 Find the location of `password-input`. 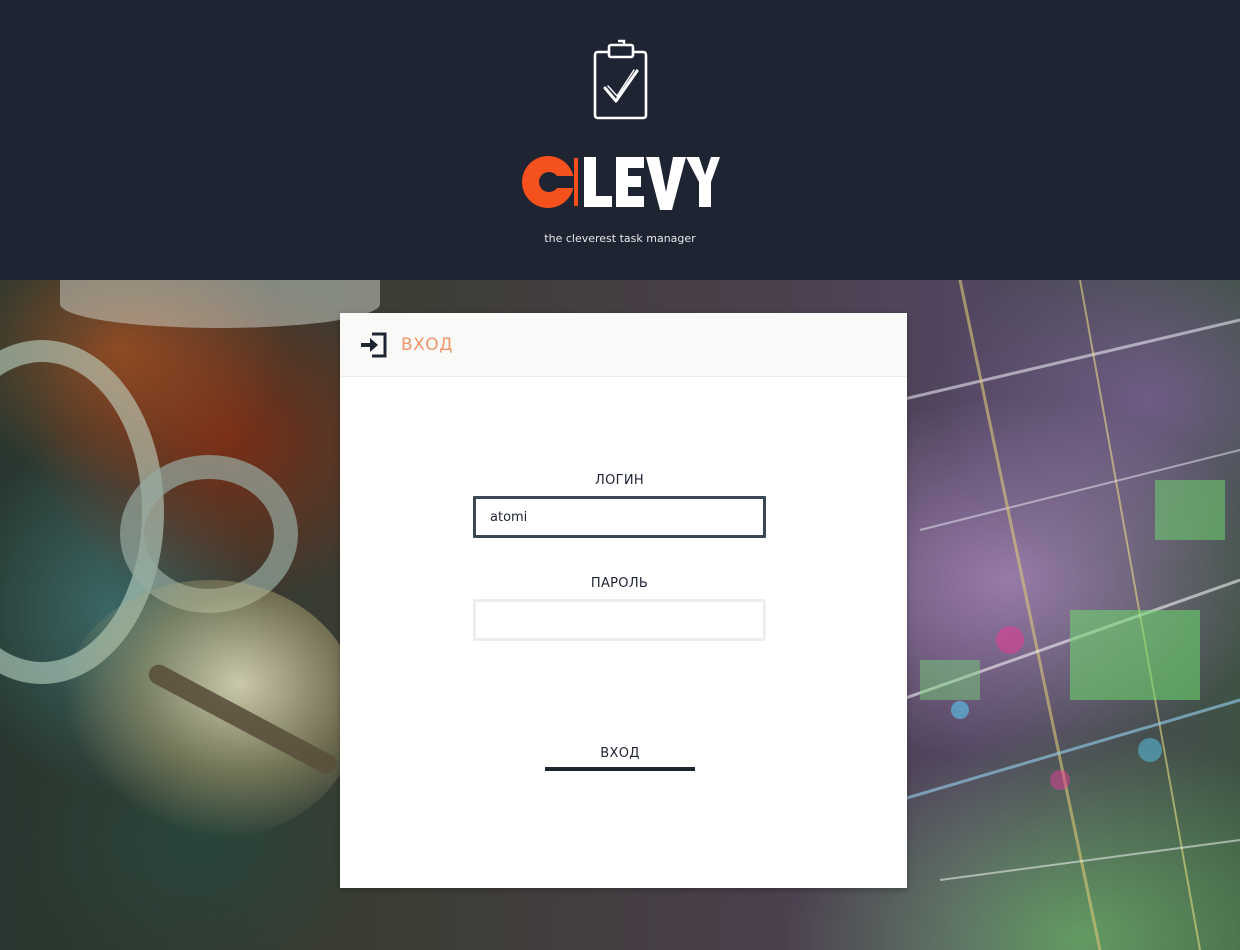

password-input is located at coordinates (619, 620).